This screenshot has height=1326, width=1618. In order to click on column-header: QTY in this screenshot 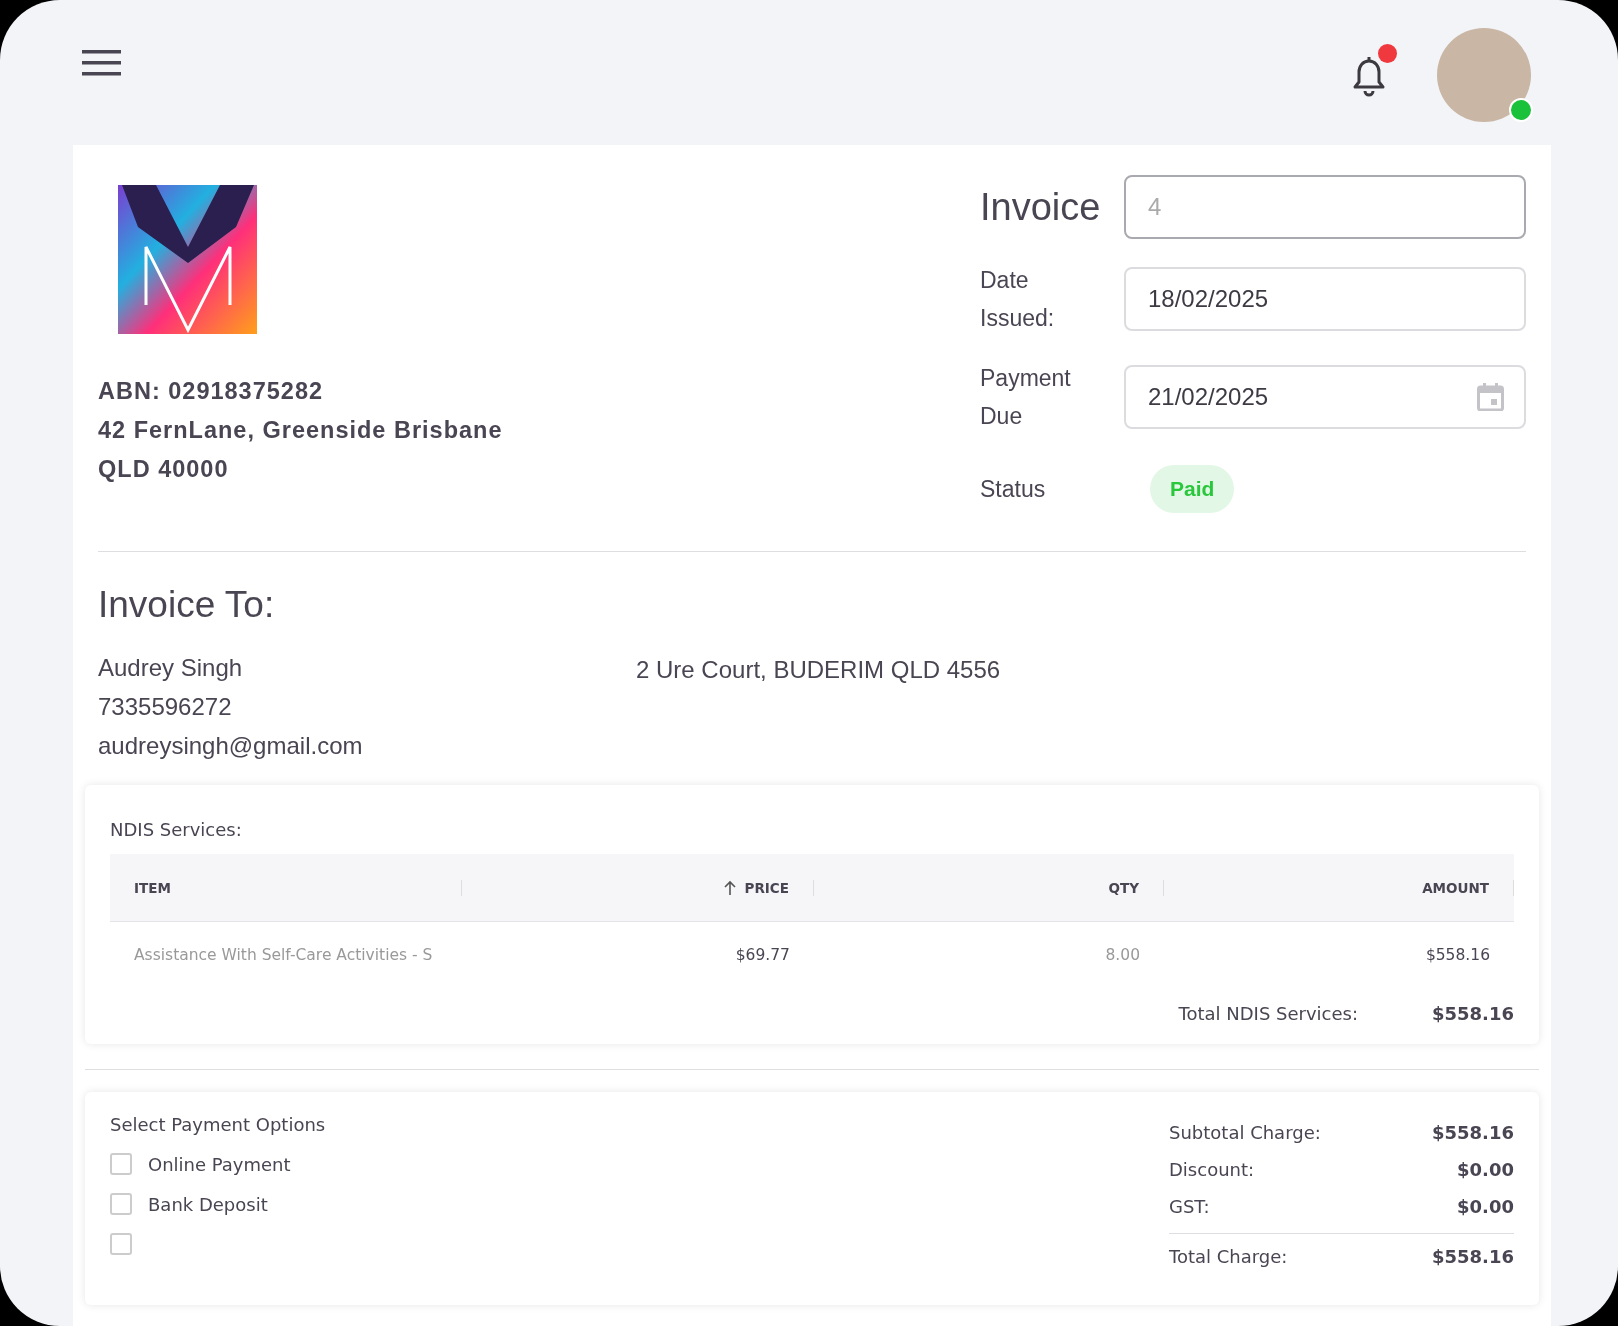, I will do `click(989, 887)`.